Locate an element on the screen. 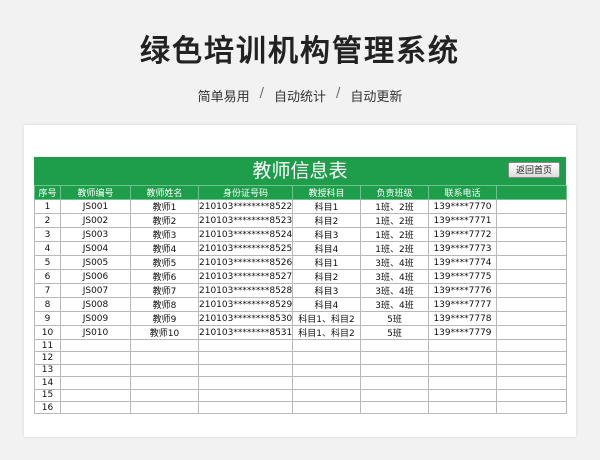 The image size is (600, 460). table-cell-col-teacher-name: 教师7 is located at coordinates (164, 290).